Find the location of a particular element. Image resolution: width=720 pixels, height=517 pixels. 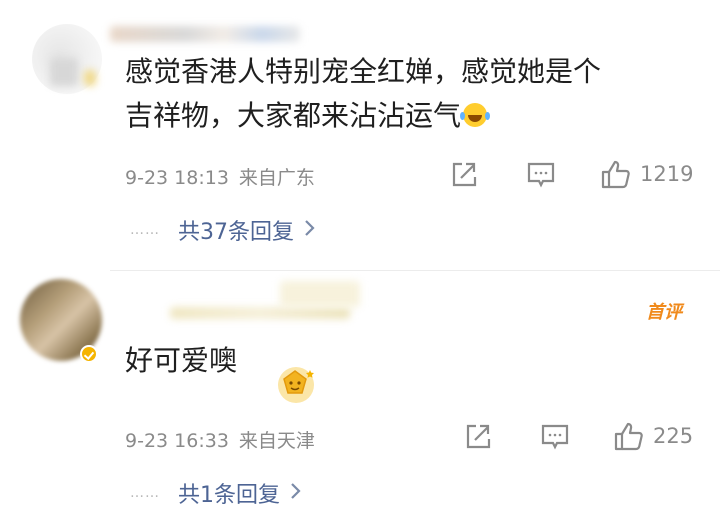

view-replies-link: …… 共1条回复 is located at coordinates (216, 493).